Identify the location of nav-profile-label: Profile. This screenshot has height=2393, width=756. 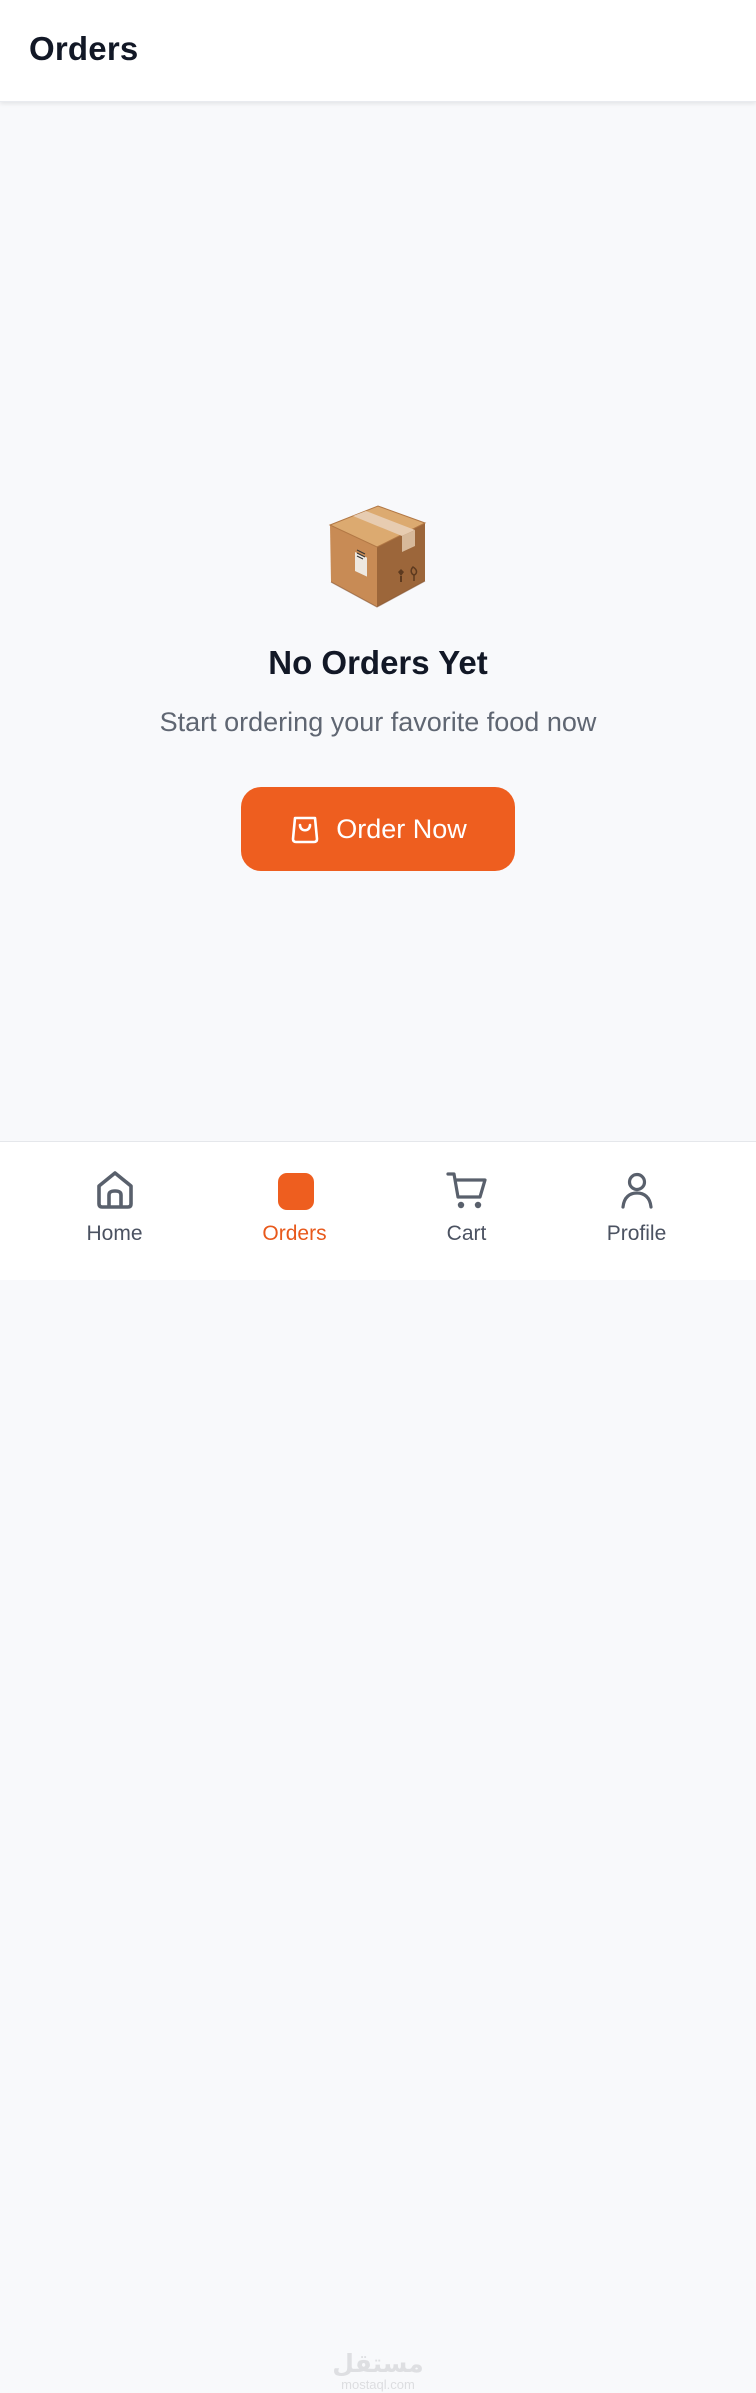
(636, 1233).